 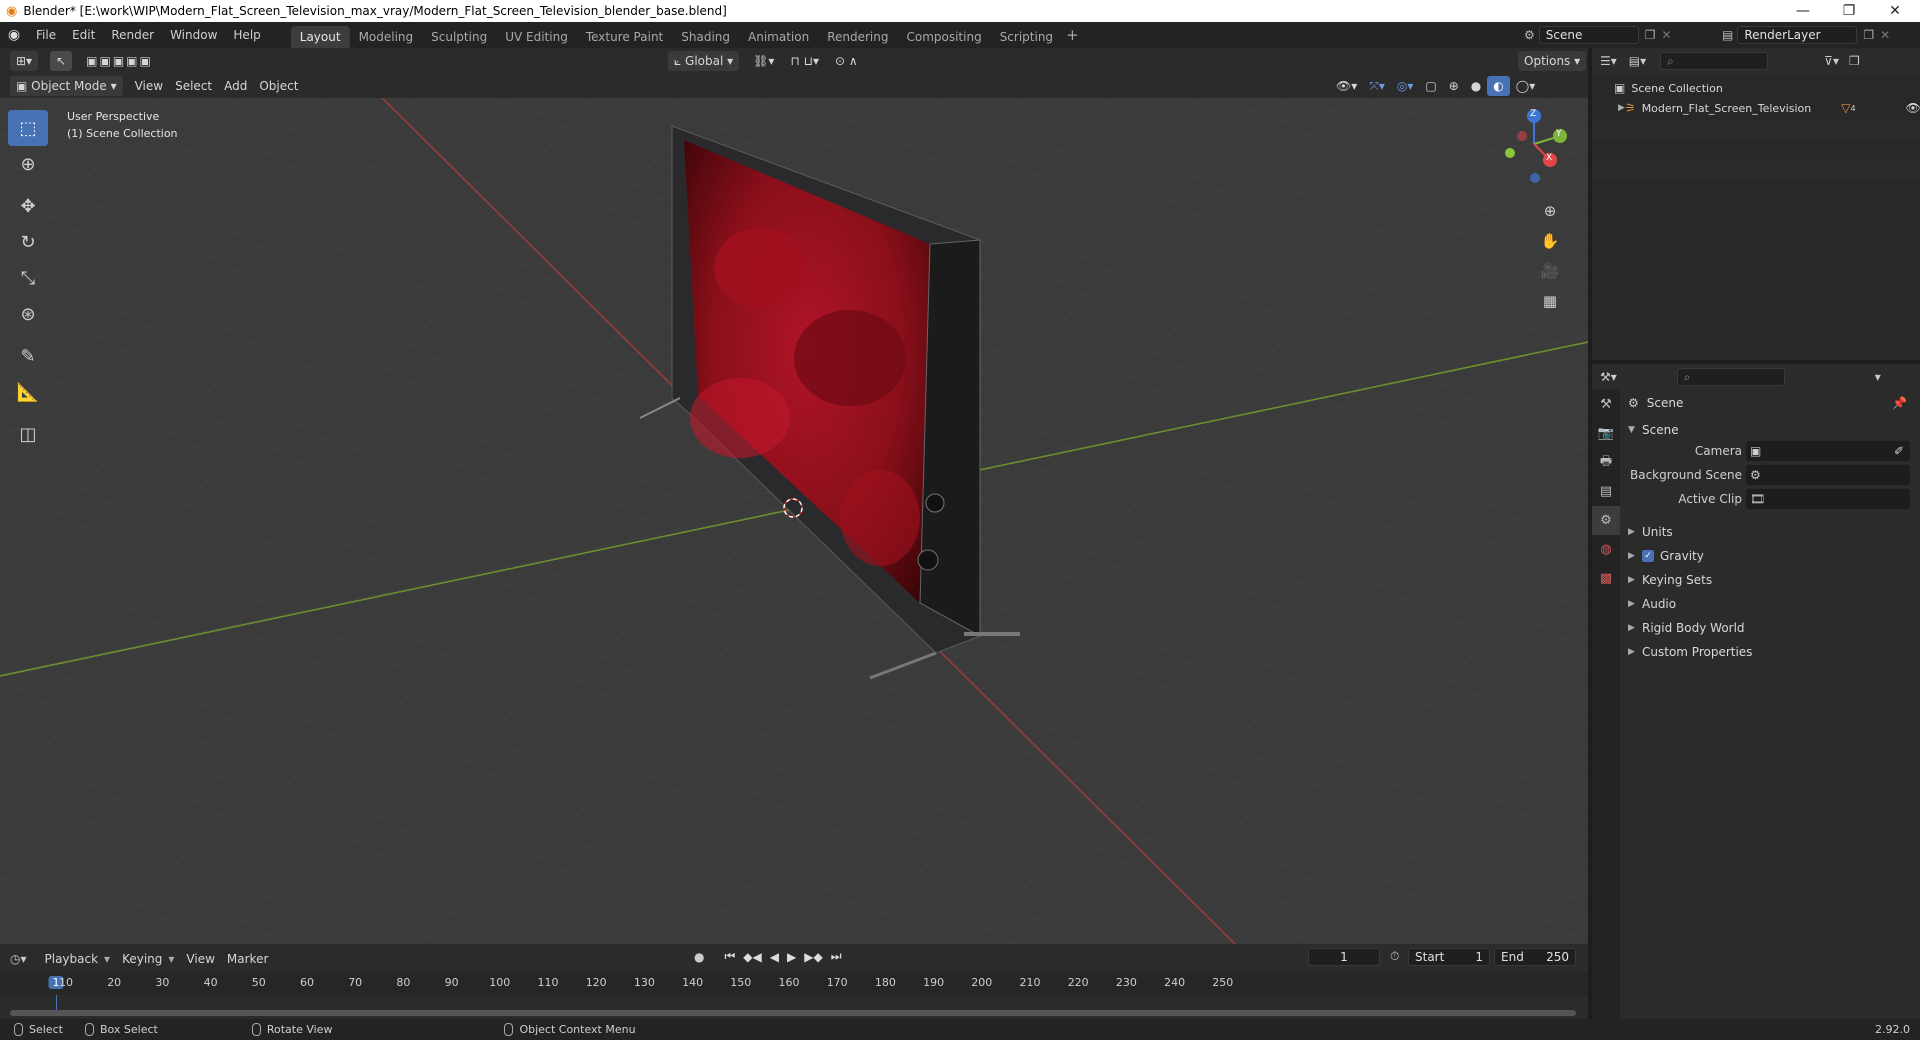 I want to click on proportional-edit-icon: ⊙ ∧, so click(x=846, y=61).